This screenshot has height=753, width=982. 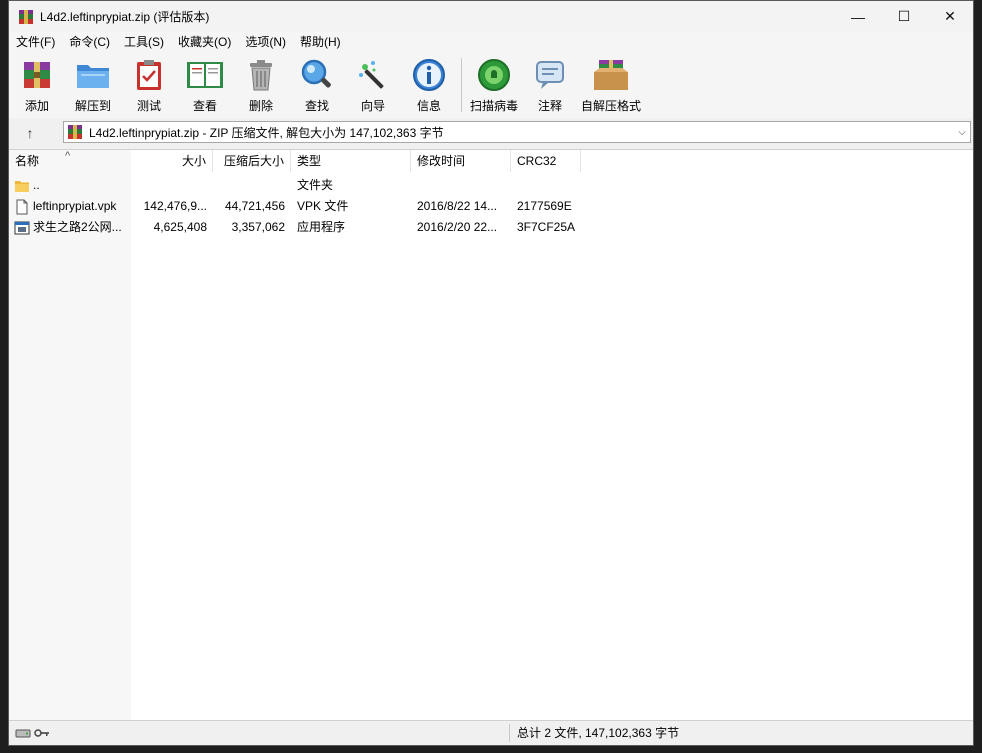 I want to click on test-button: 测试, so click(x=149, y=83).